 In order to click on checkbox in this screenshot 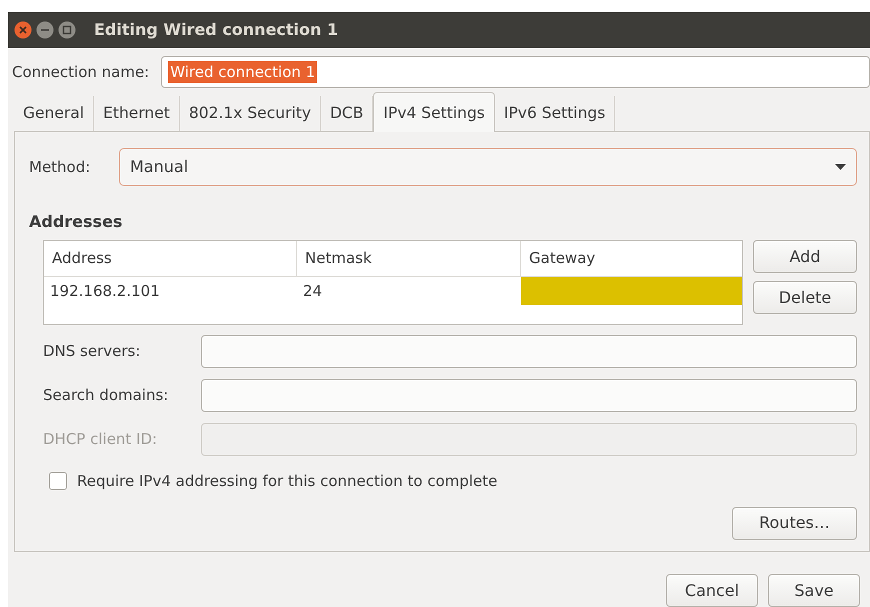, I will do `click(58, 481)`.